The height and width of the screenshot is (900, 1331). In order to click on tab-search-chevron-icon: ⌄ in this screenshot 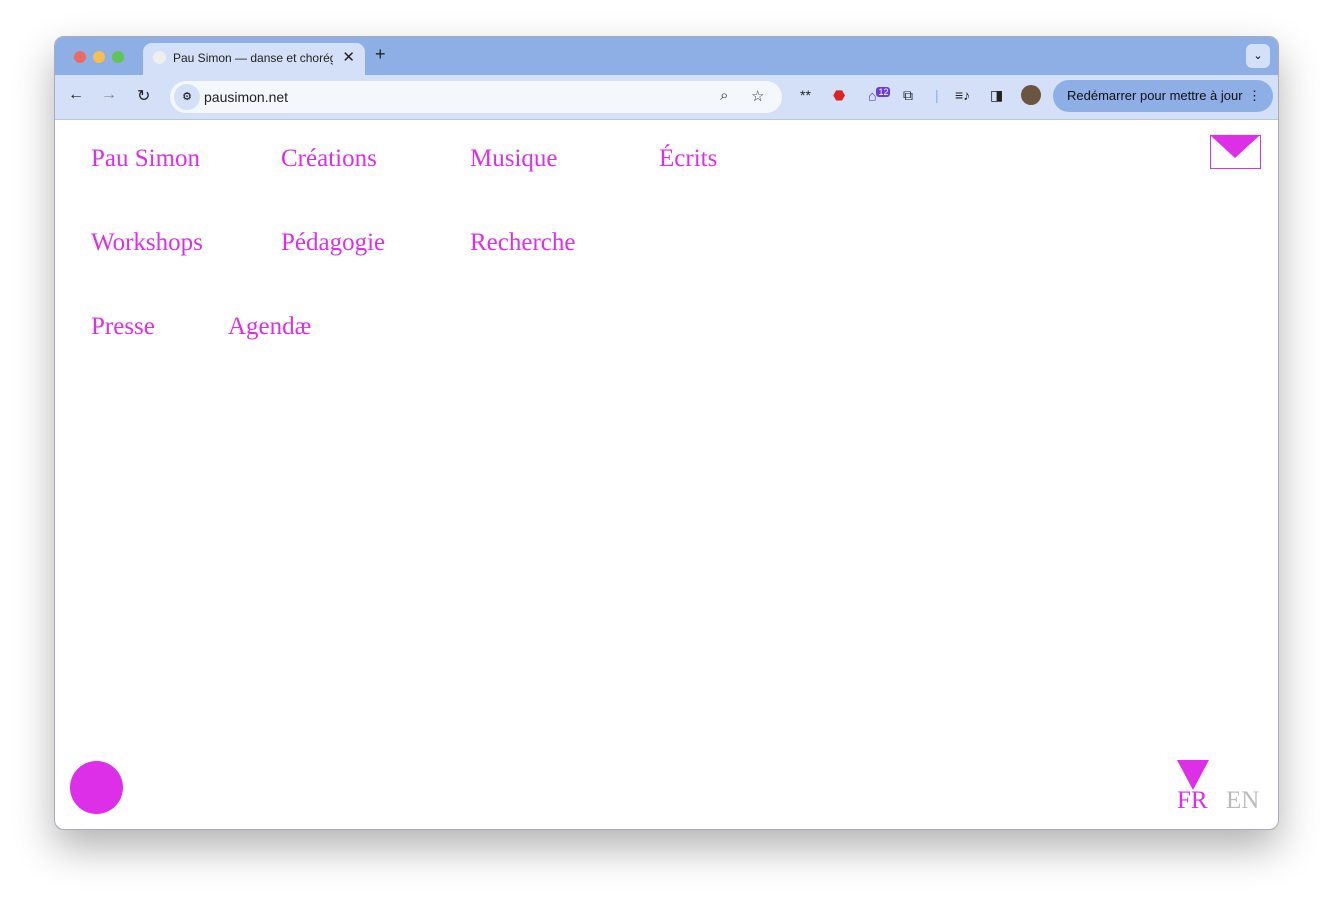, I will do `click(1258, 56)`.